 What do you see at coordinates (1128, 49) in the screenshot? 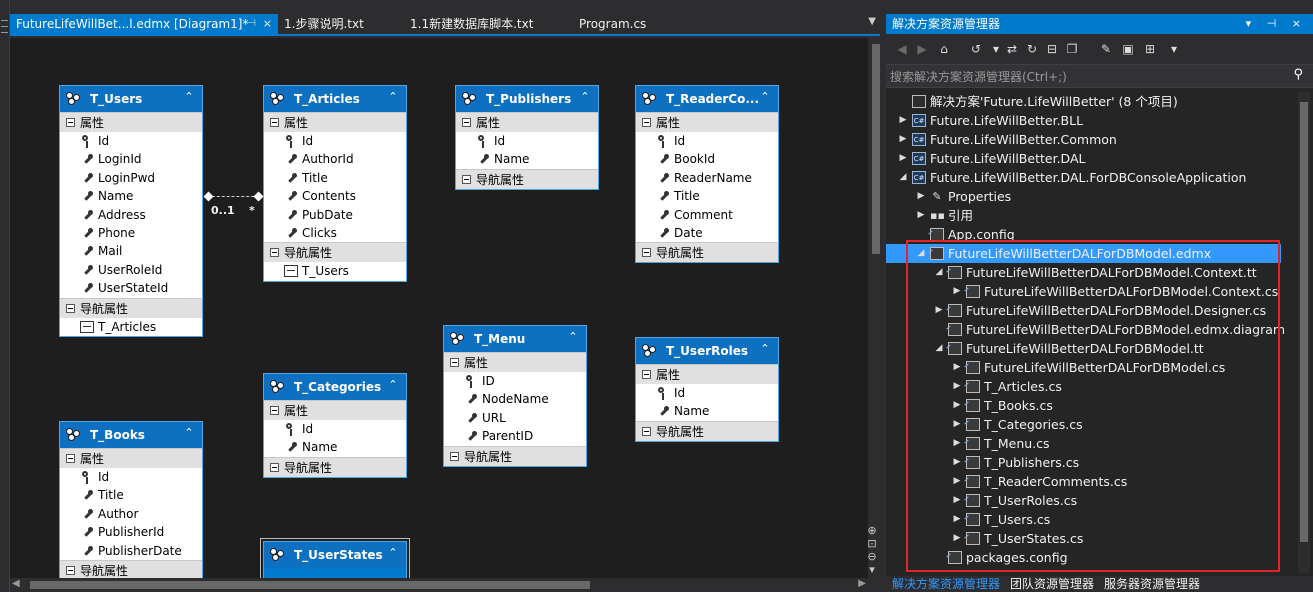
I see `preview-icon: ▣` at bounding box center [1128, 49].